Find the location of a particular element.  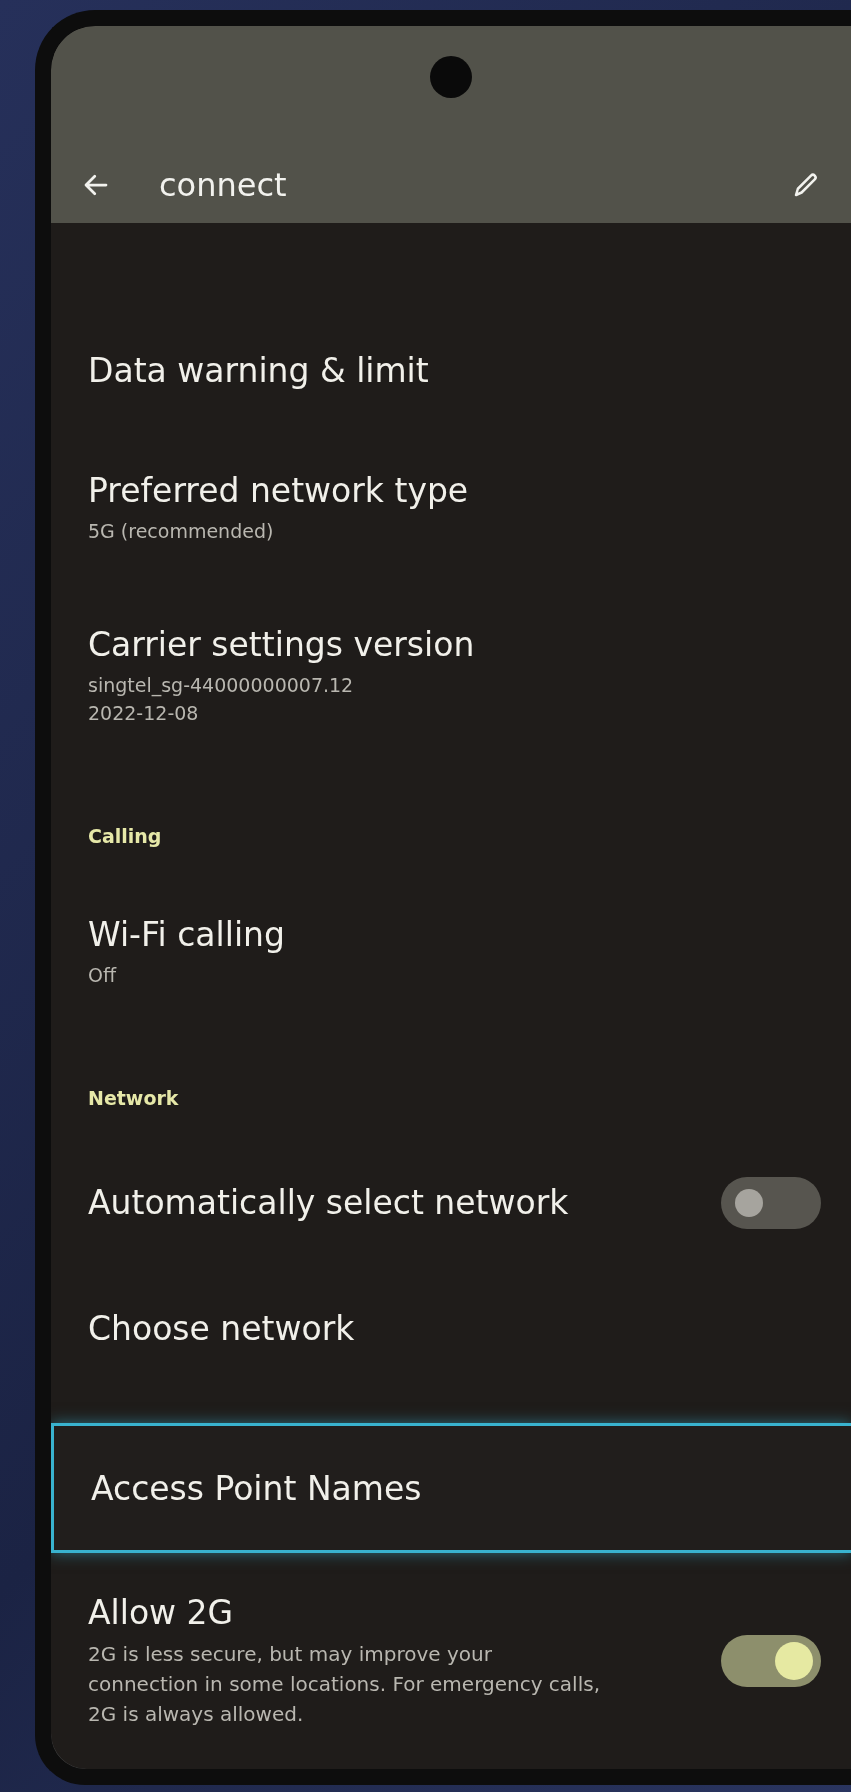

setting-row: Carrier settings version singtel_sg-44000000007.12 2022-12-08 is located at coordinates (451, 676).